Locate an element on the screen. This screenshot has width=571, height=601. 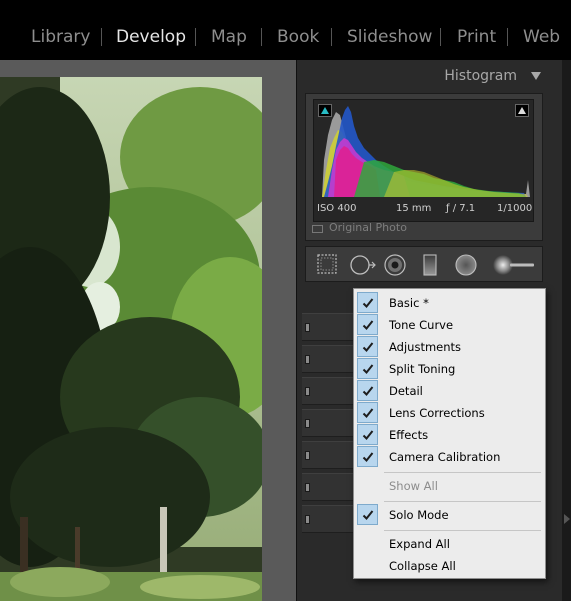
histogram-title: Histogram is located at coordinates (480, 76).